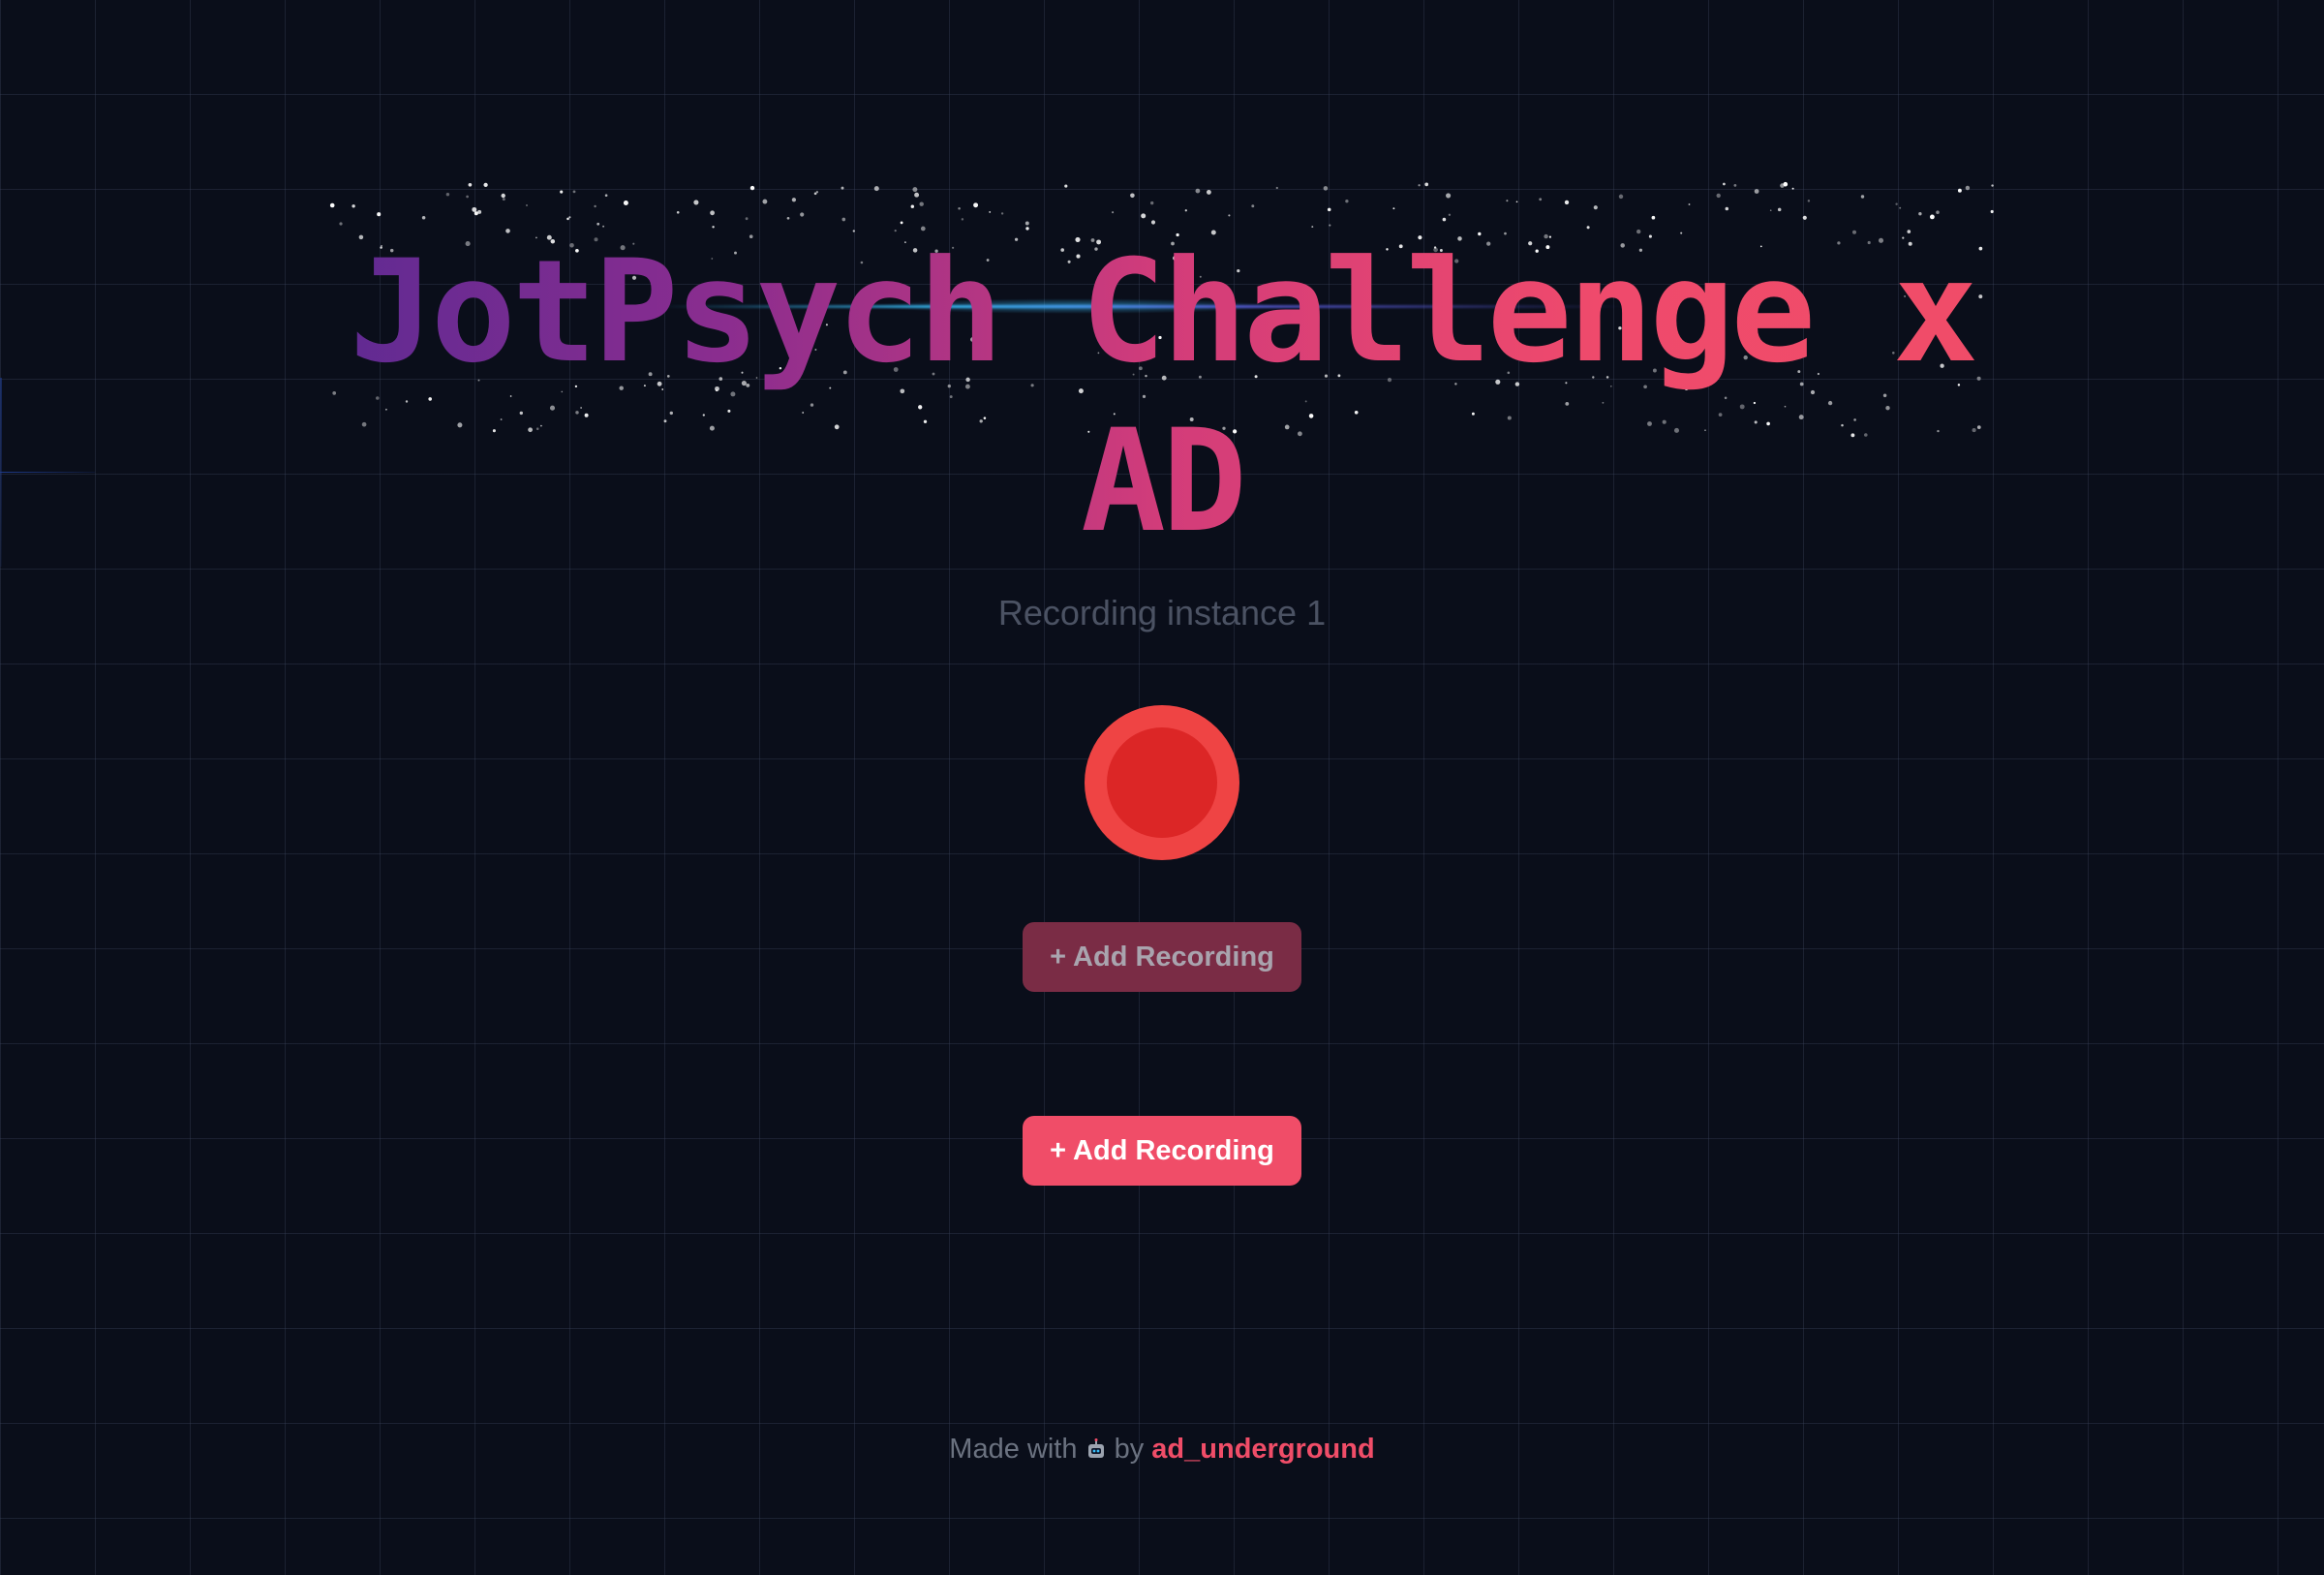 The height and width of the screenshot is (1575, 2324). What do you see at coordinates (1263, 1449) in the screenshot?
I see `author-link: ad_underground` at bounding box center [1263, 1449].